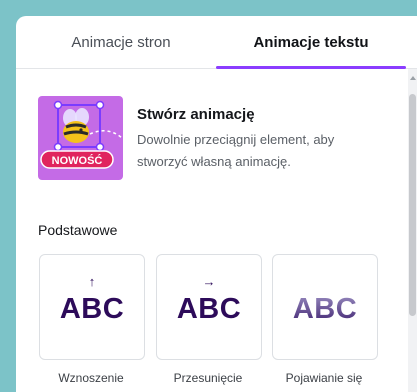 Image resolution: width=417 pixels, height=392 pixels. I want to click on animation-card-fade: ABC, so click(325, 307).